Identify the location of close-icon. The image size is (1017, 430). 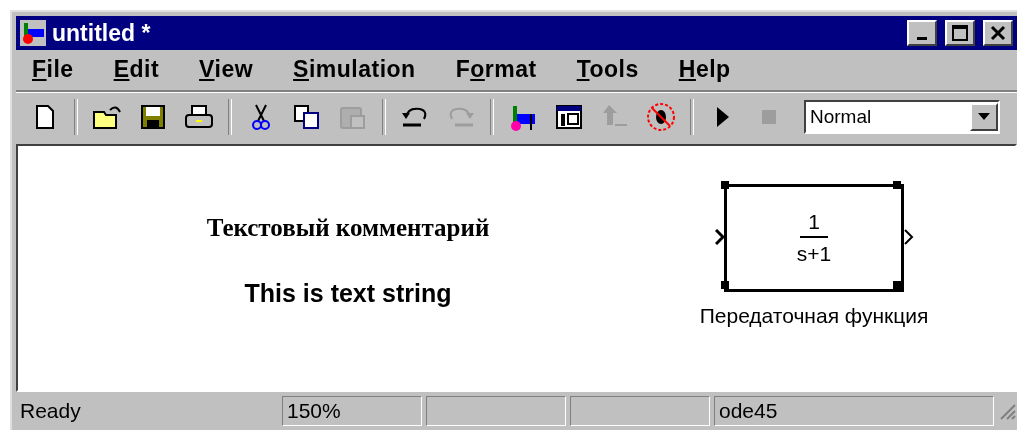
(998, 33).